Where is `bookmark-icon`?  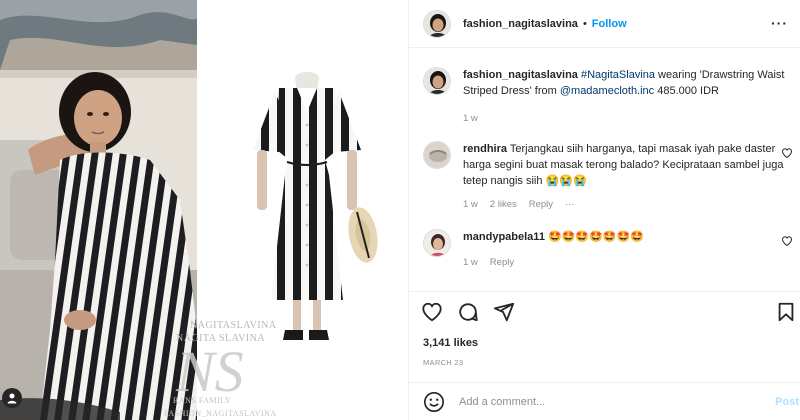
bookmark-icon is located at coordinates (786, 312).